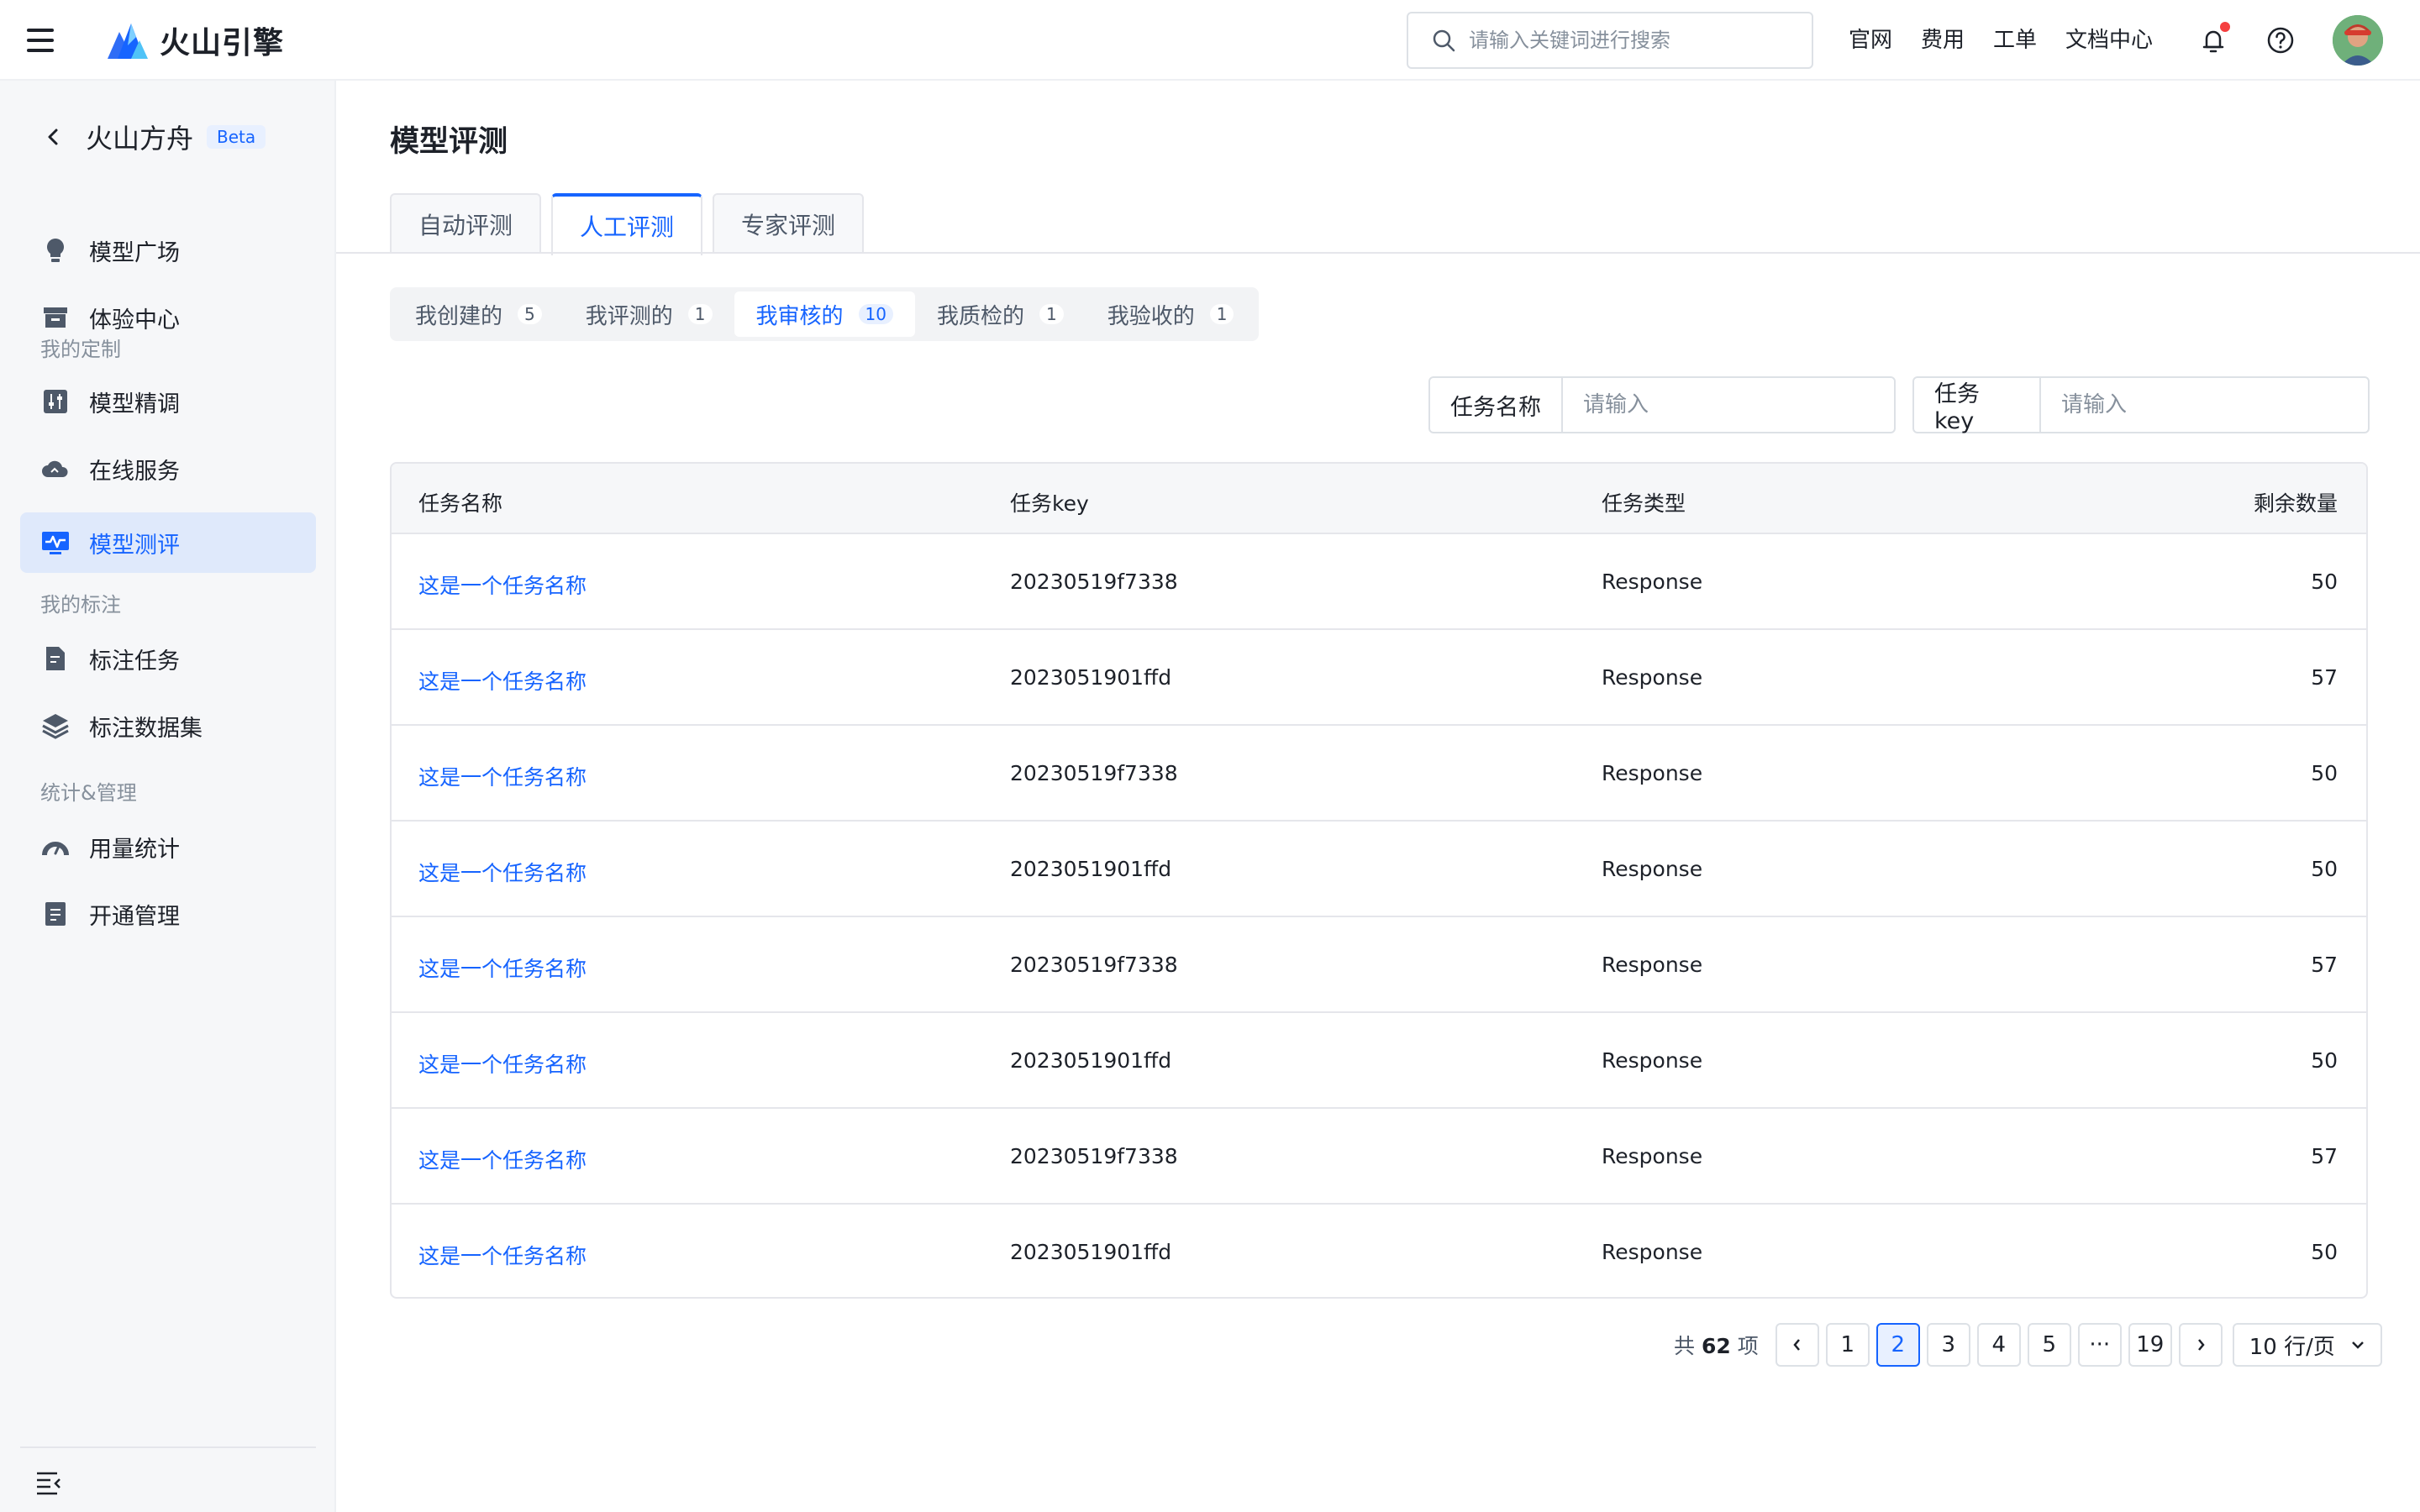  Describe the element at coordinates (55, 847) in the screenshot. I see `gauge-icon` at that location.